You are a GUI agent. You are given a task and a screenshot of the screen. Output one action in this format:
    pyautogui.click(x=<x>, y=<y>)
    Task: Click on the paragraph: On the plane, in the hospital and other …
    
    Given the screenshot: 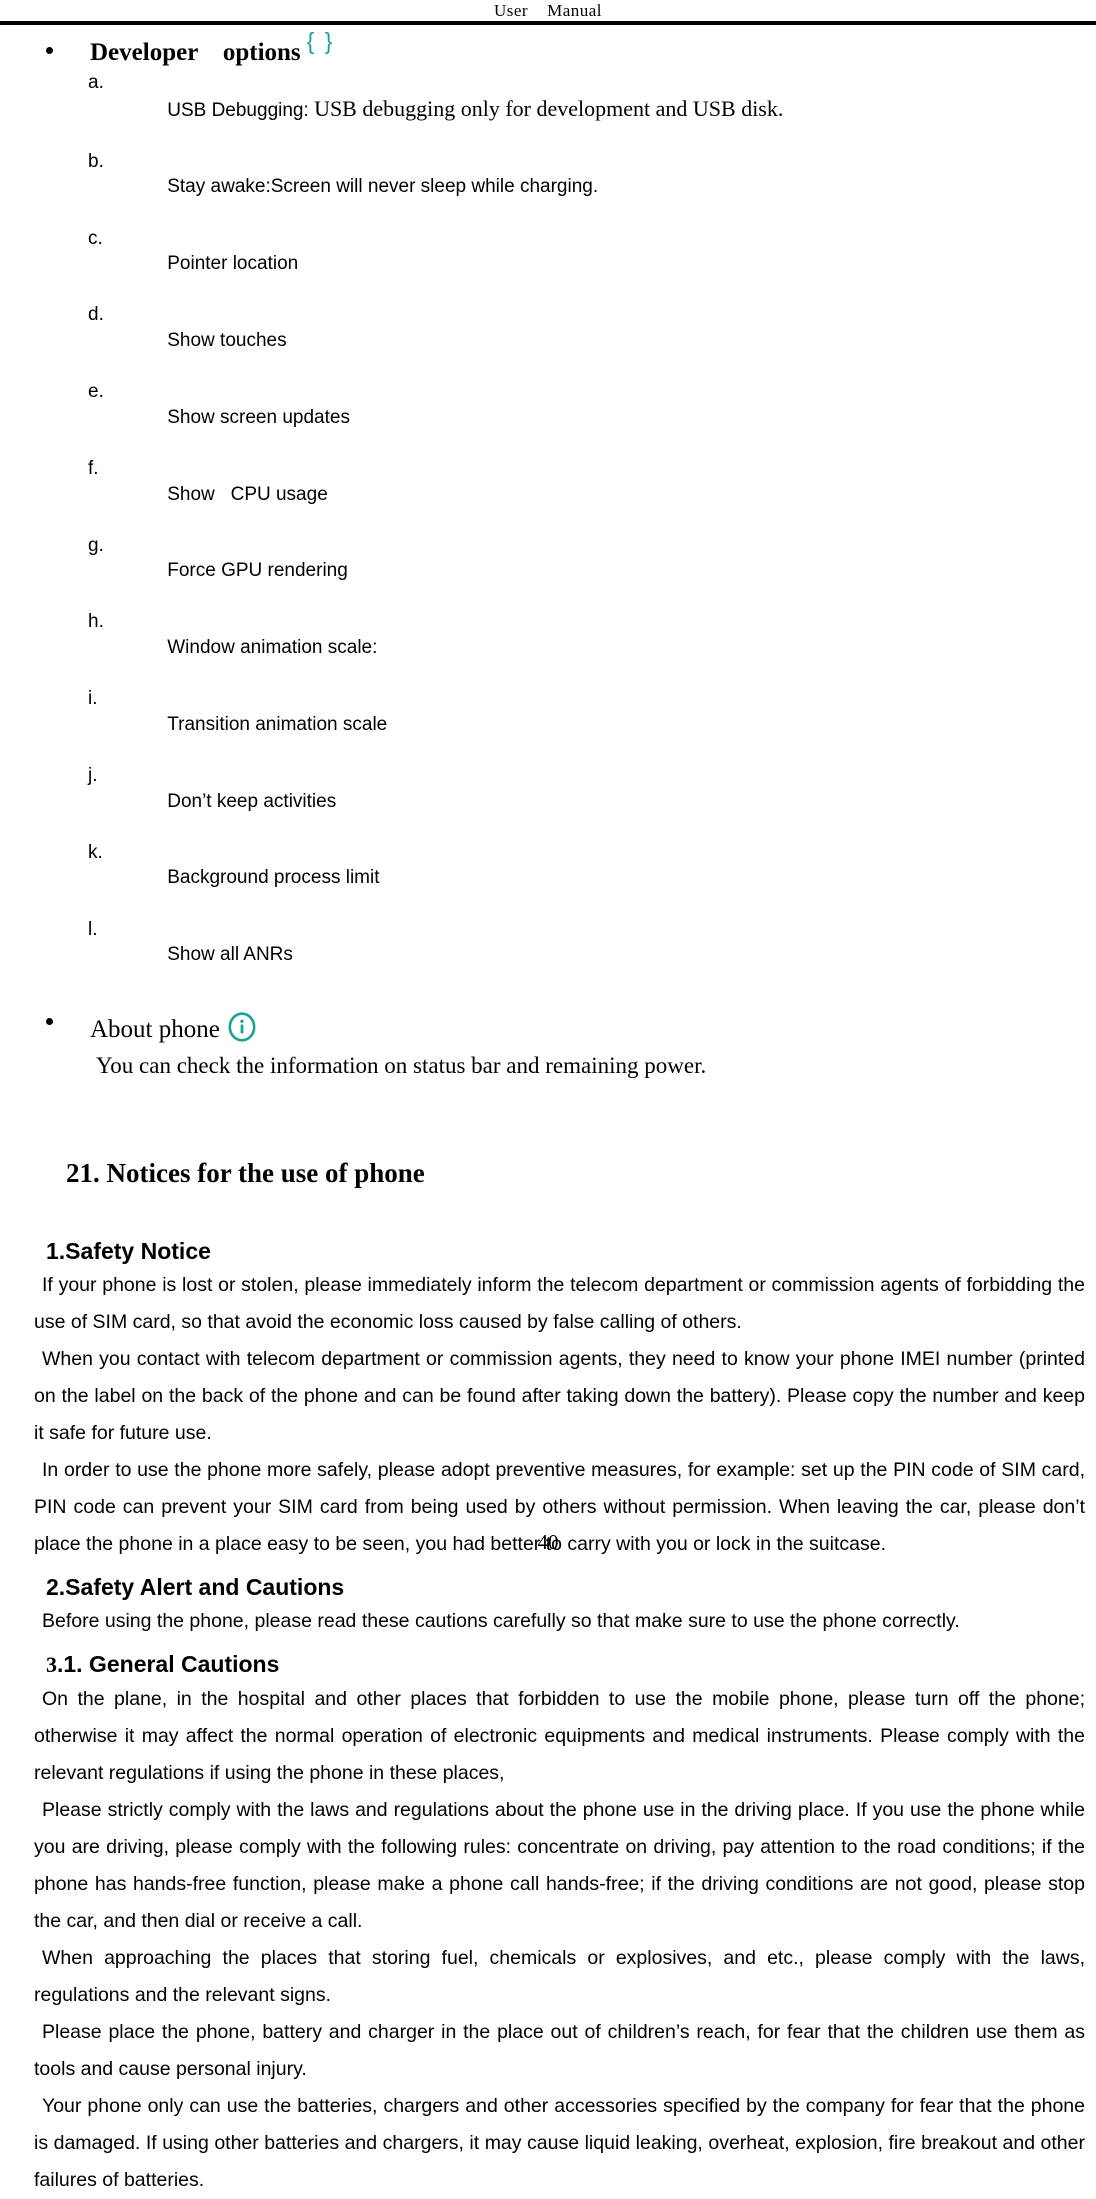 What is the action you would take?
    pyautogui.click(x=559, y=1736)
    